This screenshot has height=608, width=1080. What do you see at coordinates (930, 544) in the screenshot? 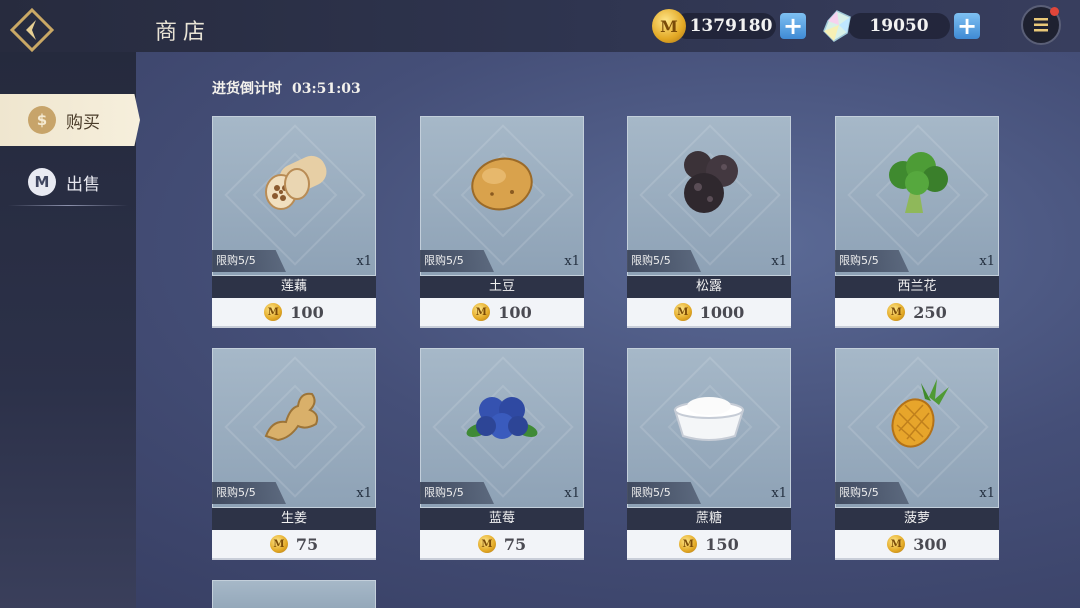
I see `item-price: 300` at bounding box center [930, 544].